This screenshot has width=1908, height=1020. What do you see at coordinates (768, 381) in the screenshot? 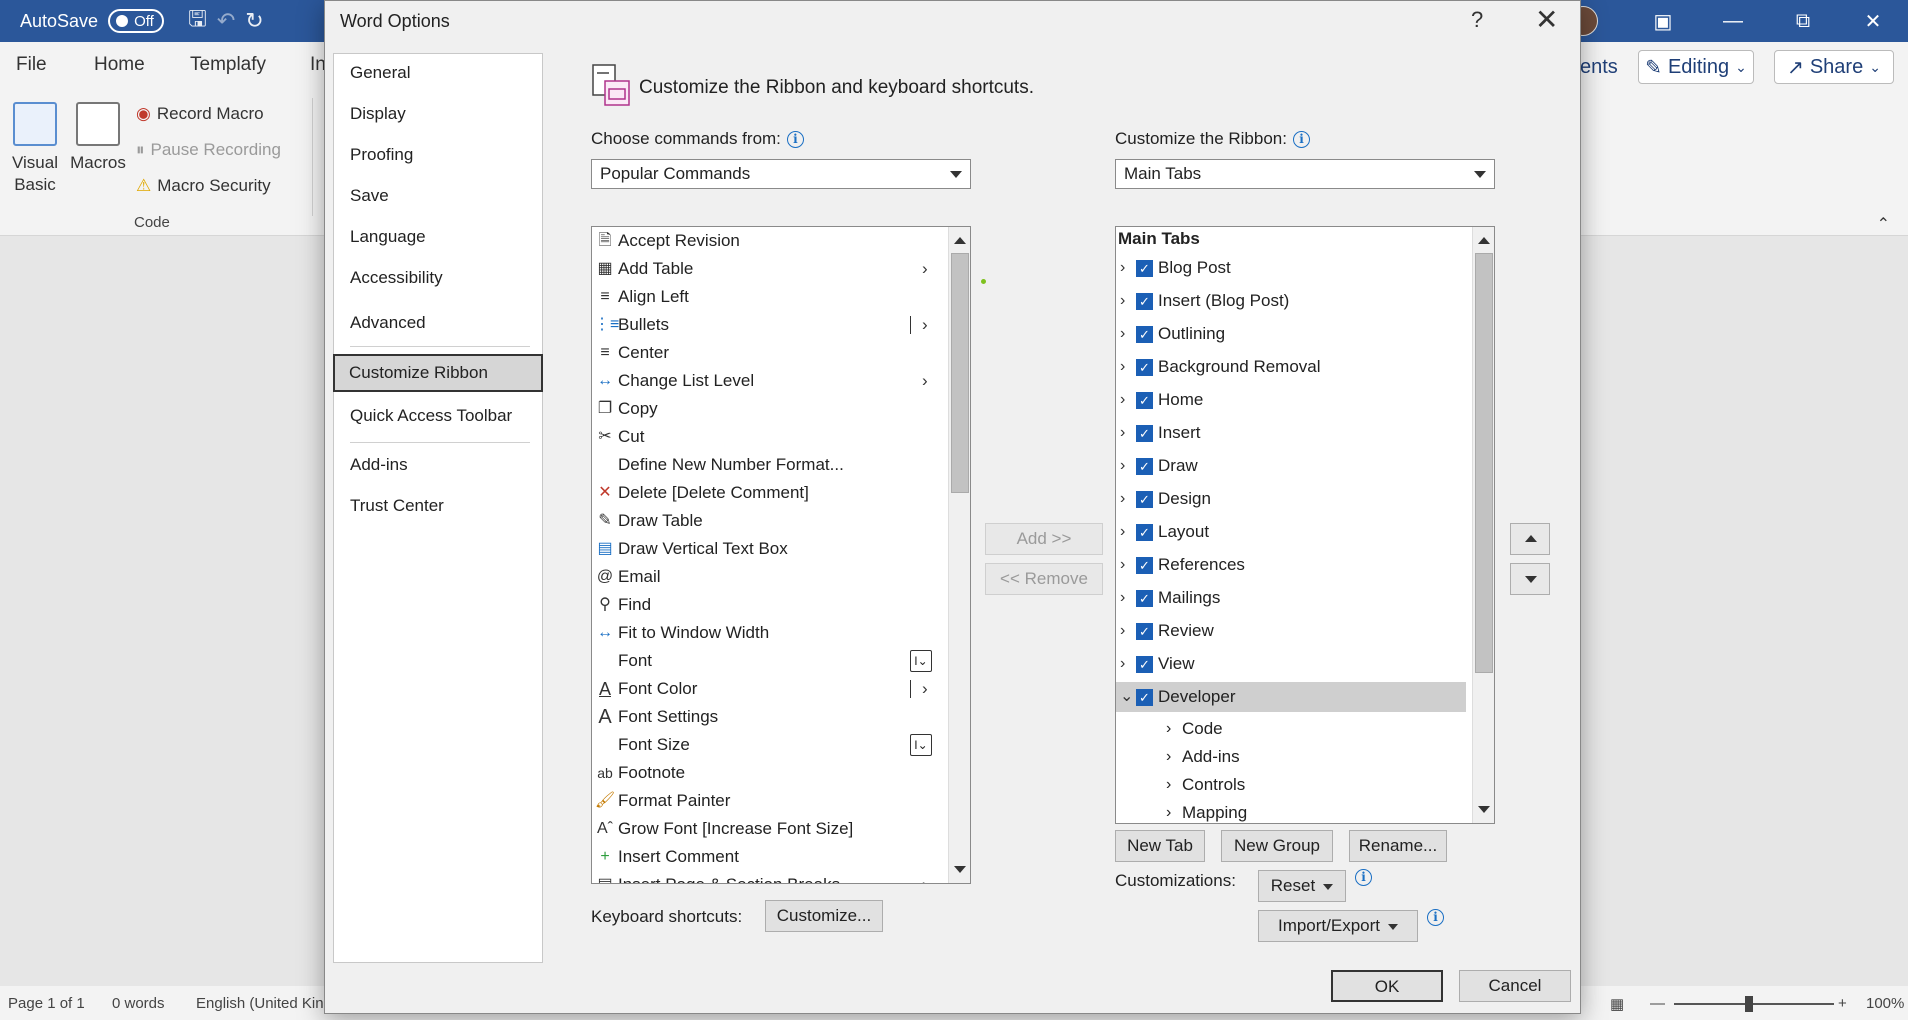
I see `list-item: ↔ Change List Level ›` at bounding box center [768, 381].